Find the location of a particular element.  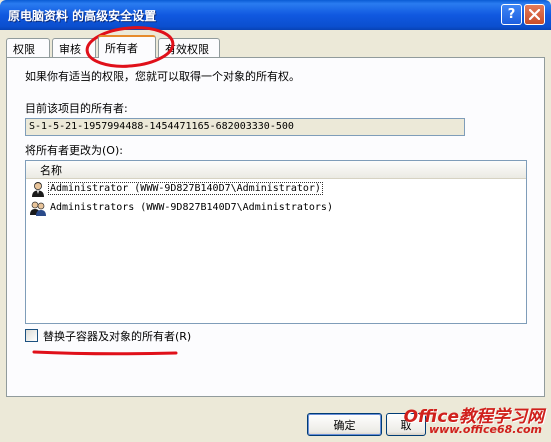

tab-label: 审核 is located at coordinates (70, 49).